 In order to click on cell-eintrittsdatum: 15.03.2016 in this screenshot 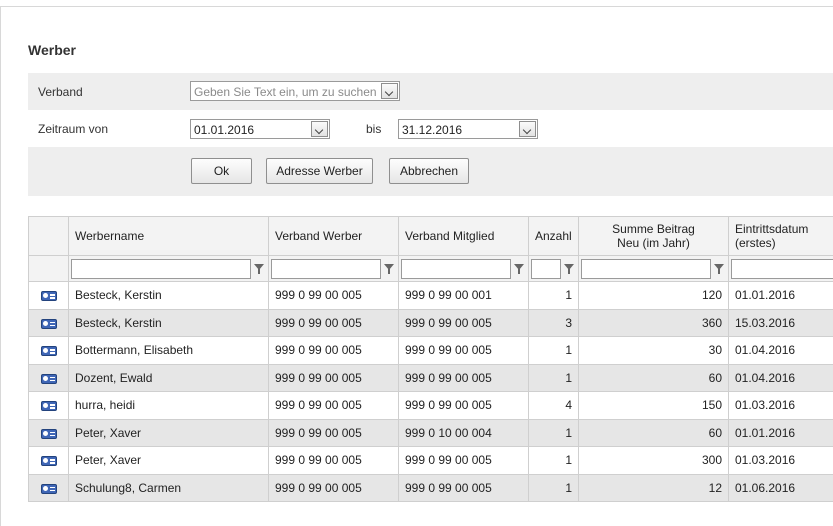, I will do `click(781, 323)`.